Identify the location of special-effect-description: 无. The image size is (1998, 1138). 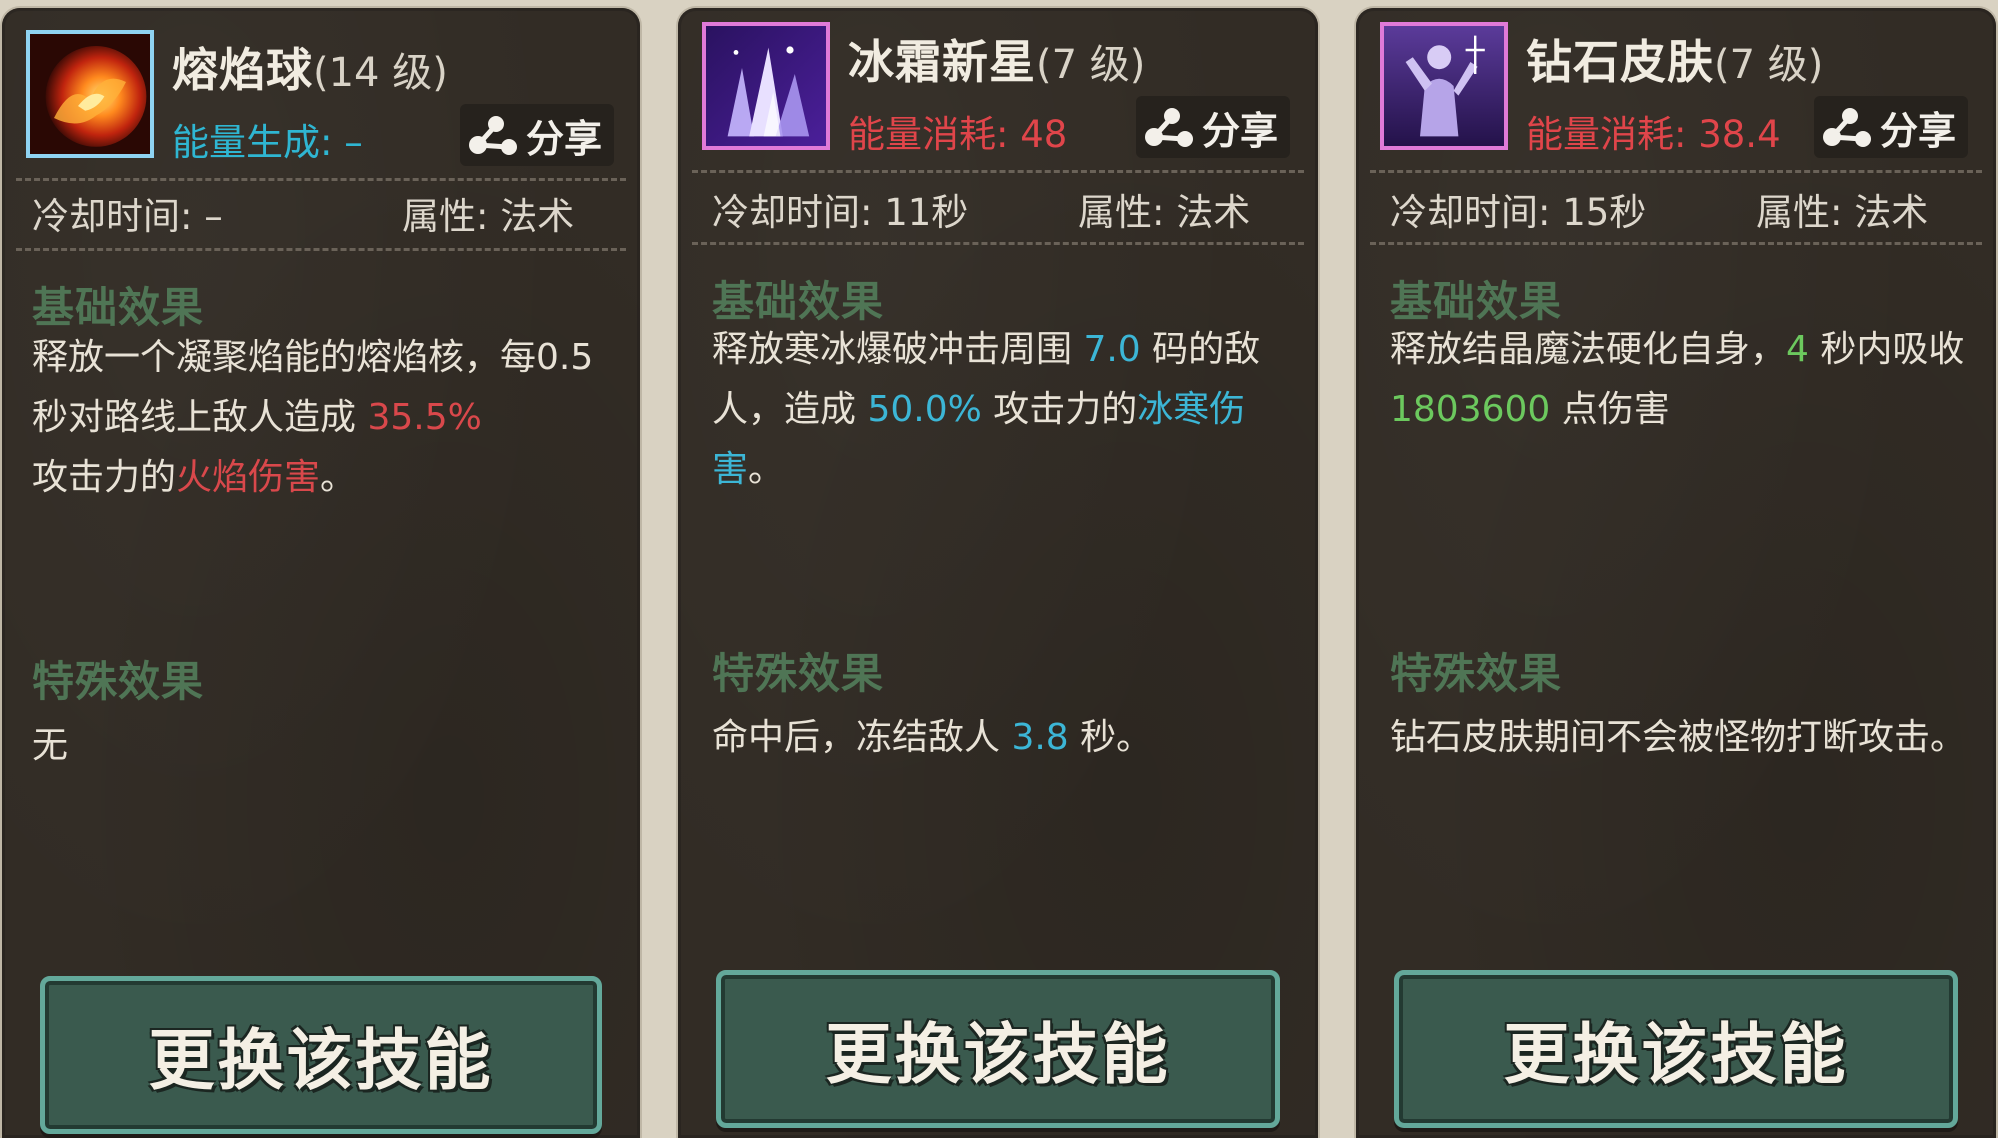
(326, 746).